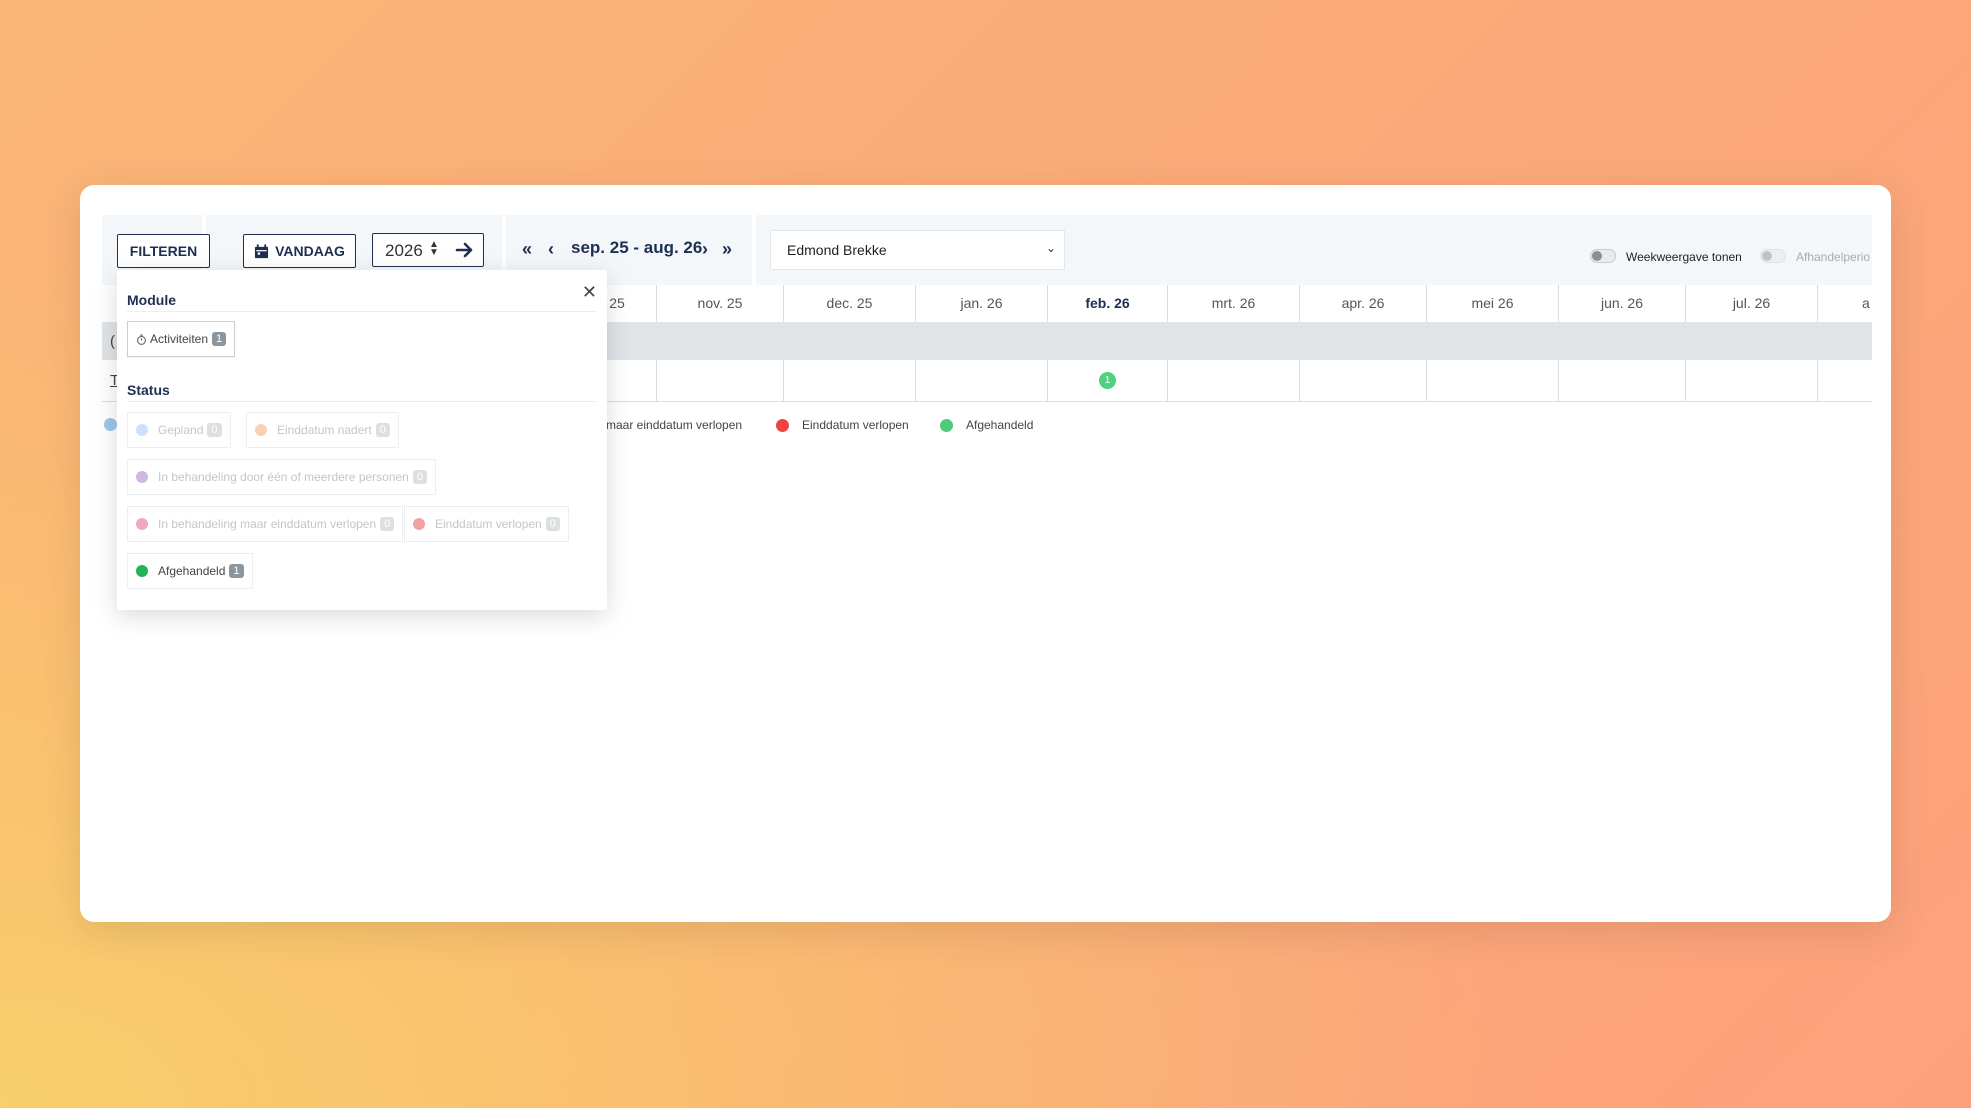 The height and width of the screenshot is (1108, 1971). I want to click on status-chip-gepland: Gepland 0, so click(179, 430).